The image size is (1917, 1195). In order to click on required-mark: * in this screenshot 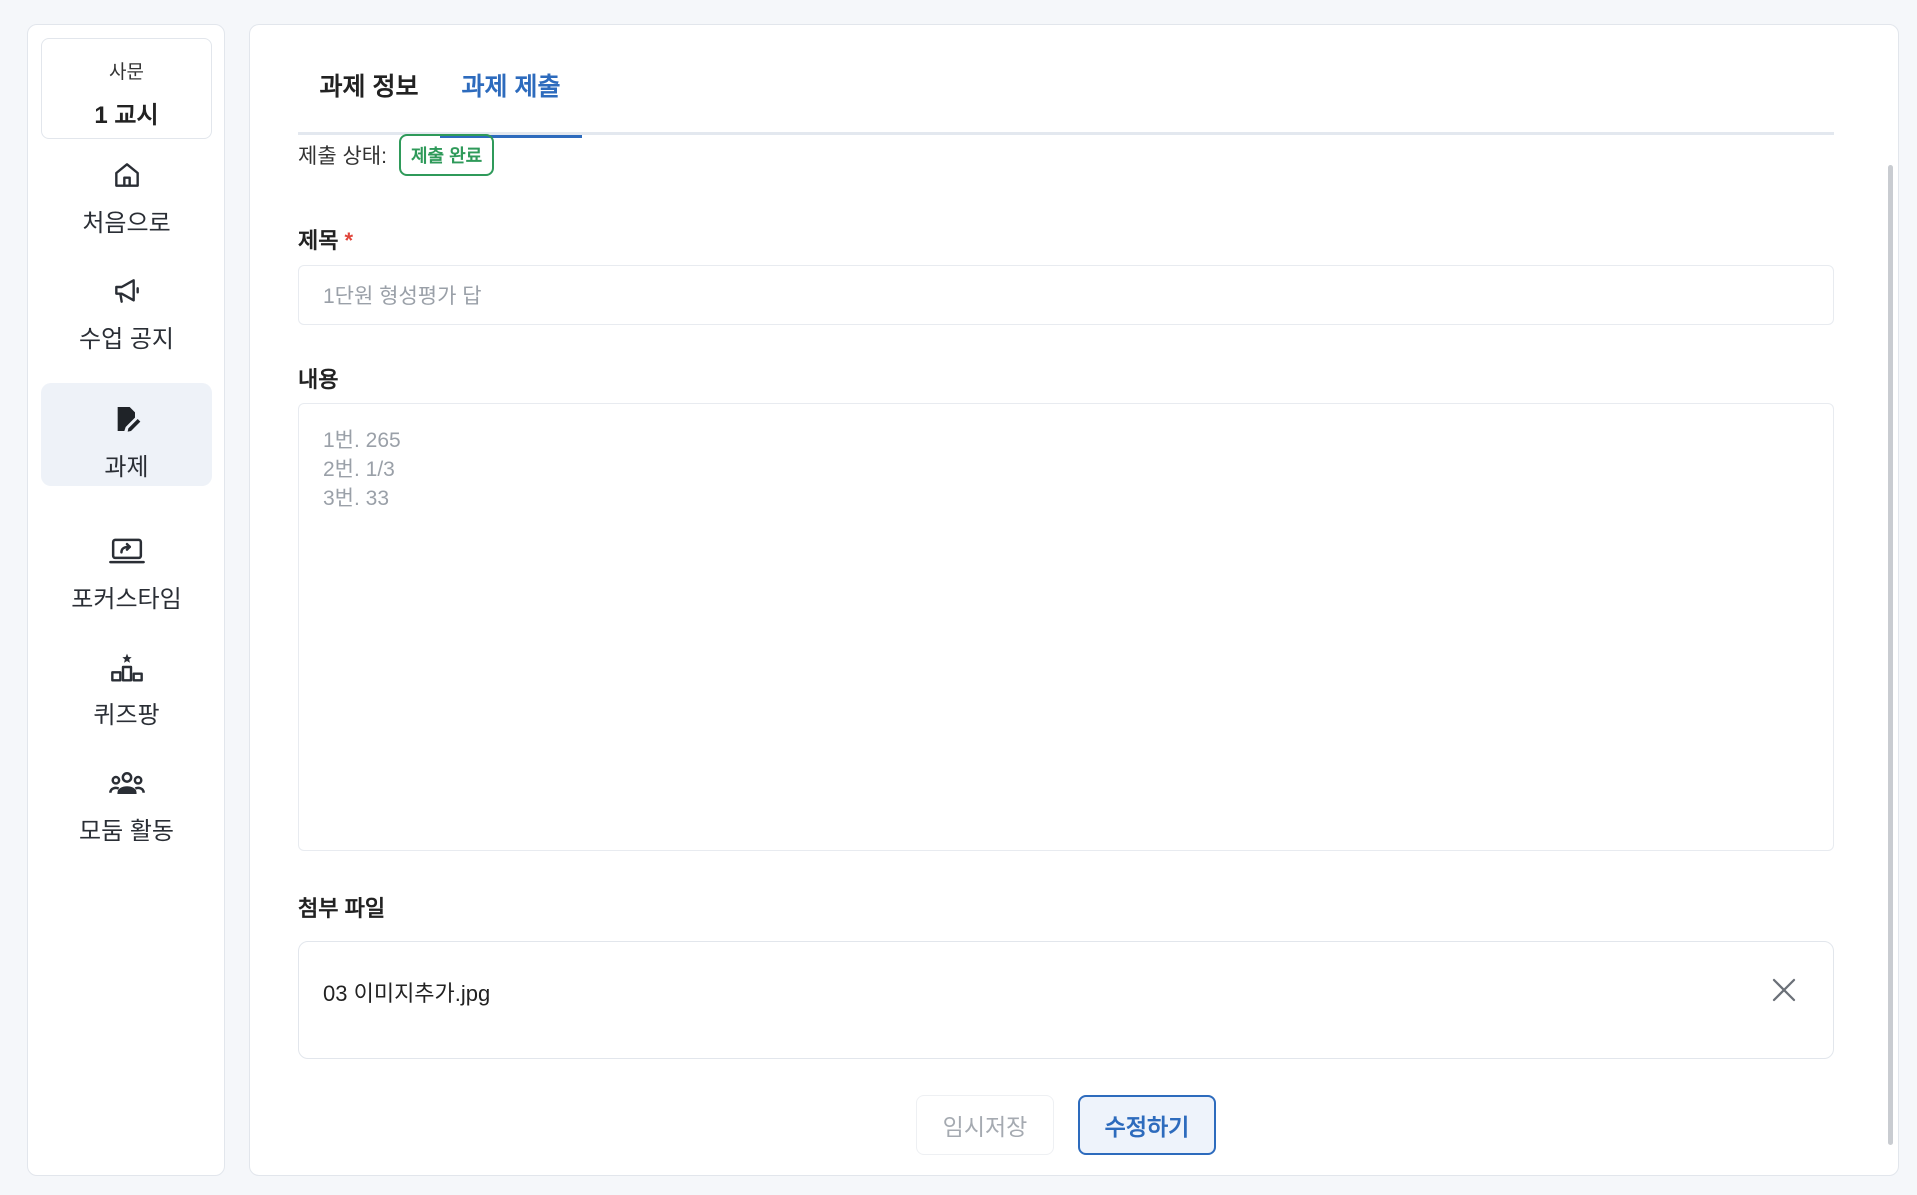, I will do `click(349, 240)`.